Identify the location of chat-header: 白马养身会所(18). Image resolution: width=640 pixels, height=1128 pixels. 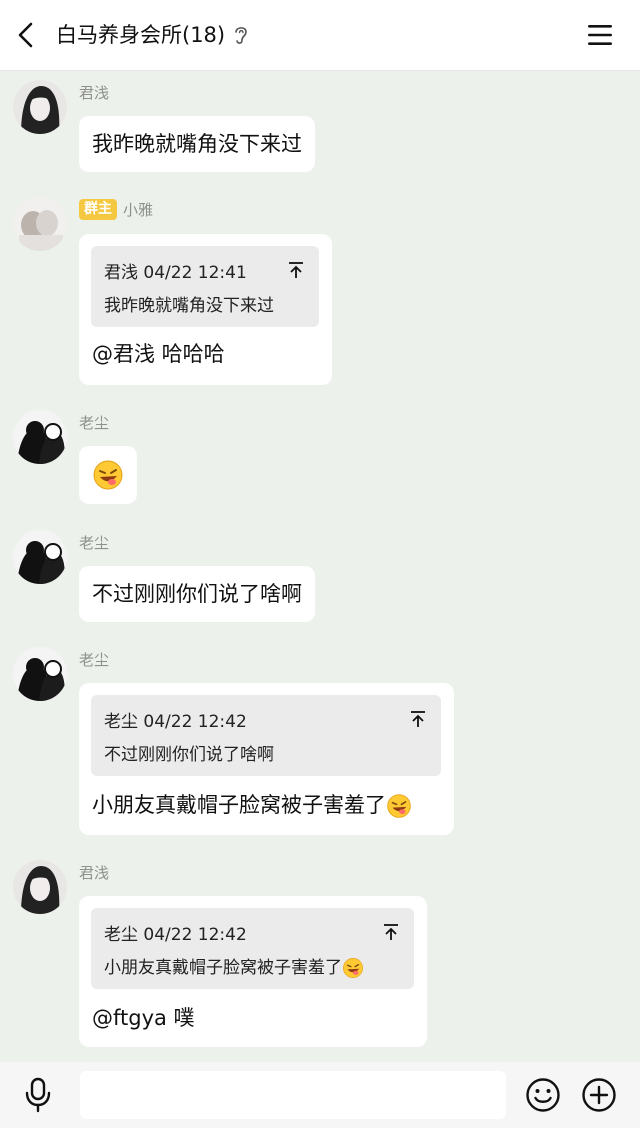
(320, 35).